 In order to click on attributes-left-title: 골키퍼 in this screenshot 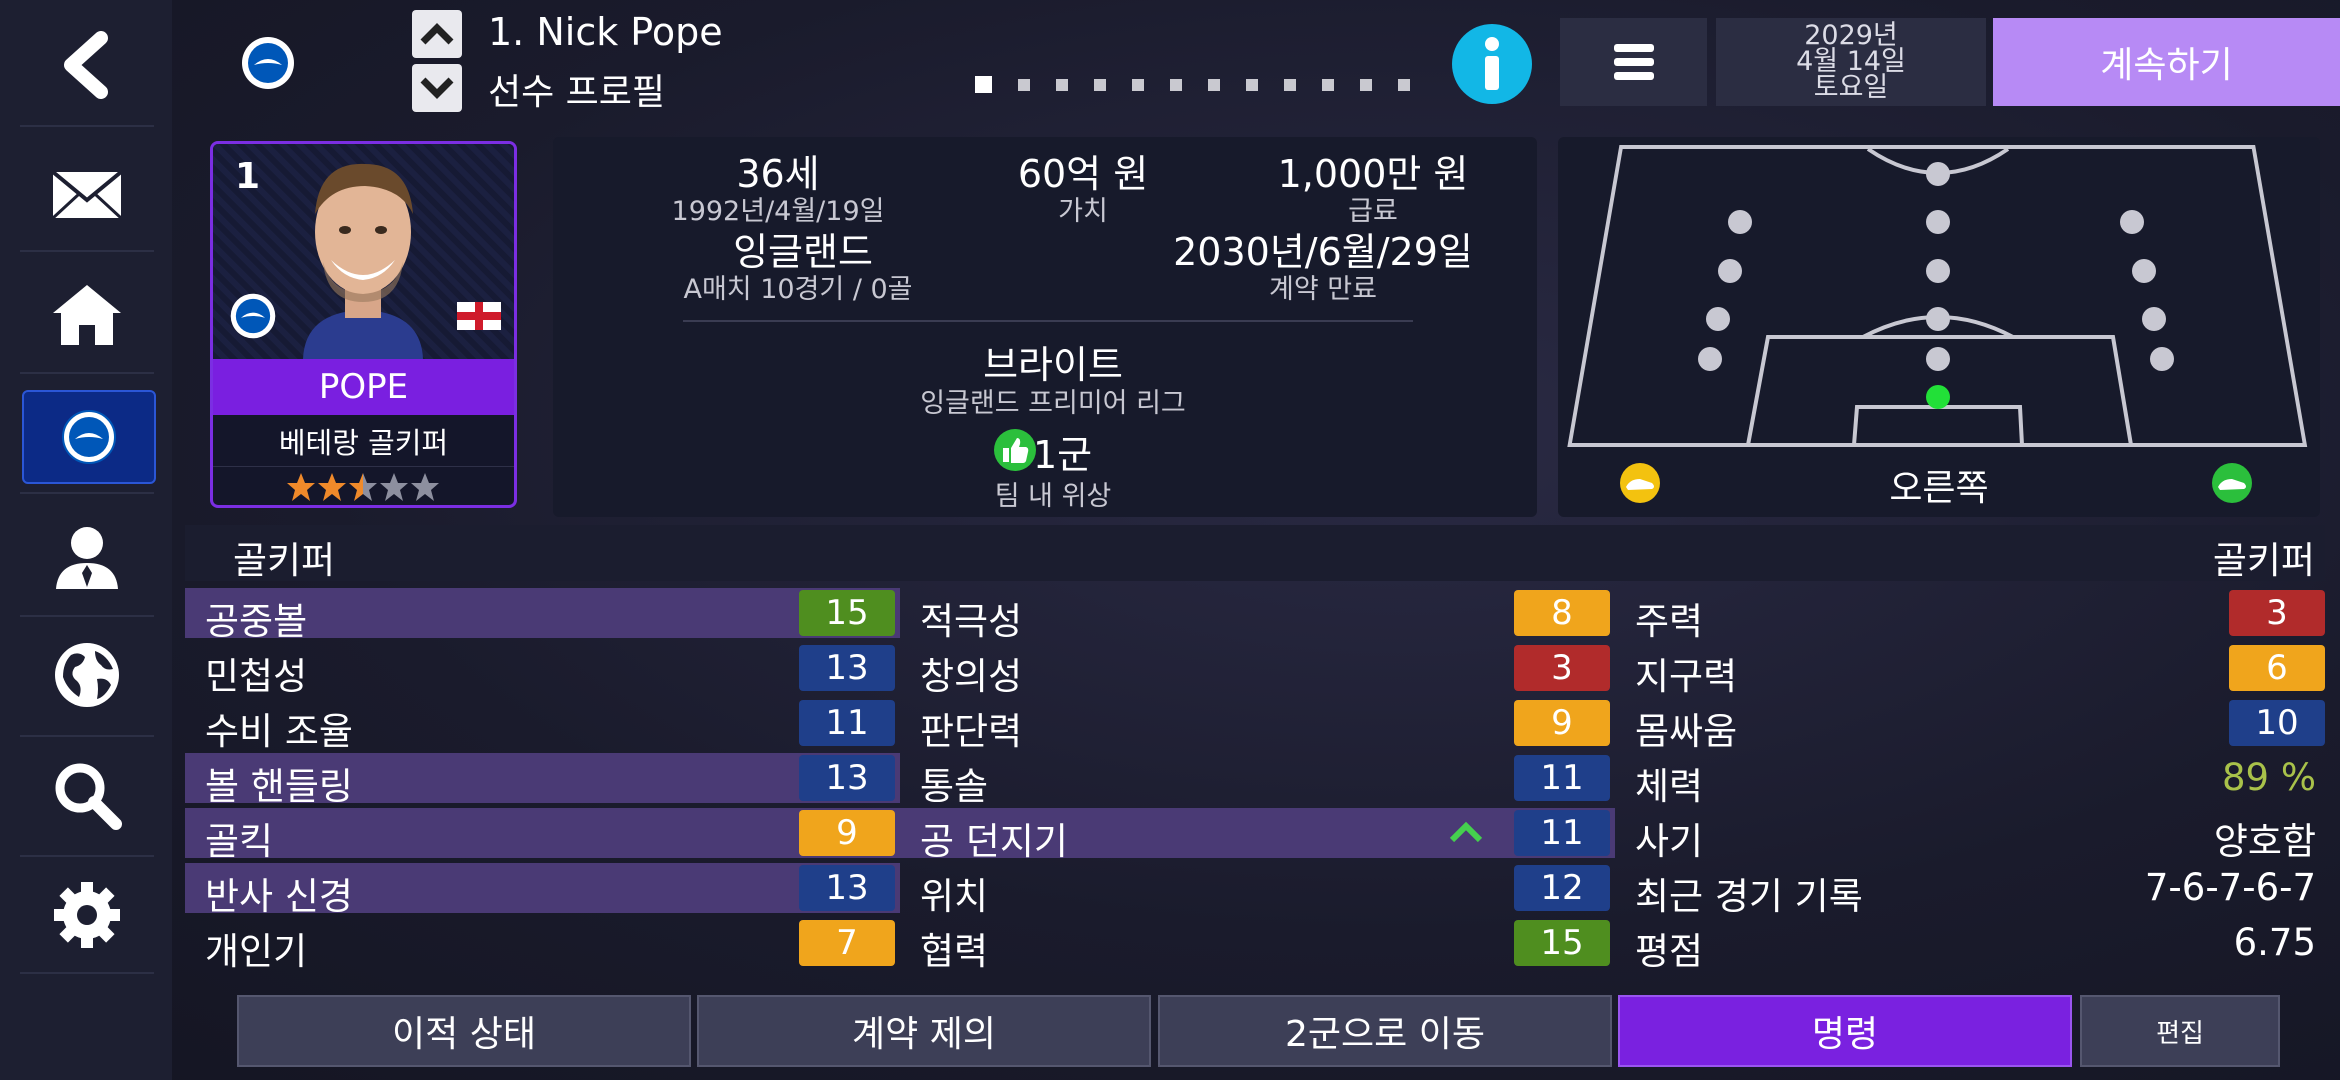, I will do `click(284, 560)`.